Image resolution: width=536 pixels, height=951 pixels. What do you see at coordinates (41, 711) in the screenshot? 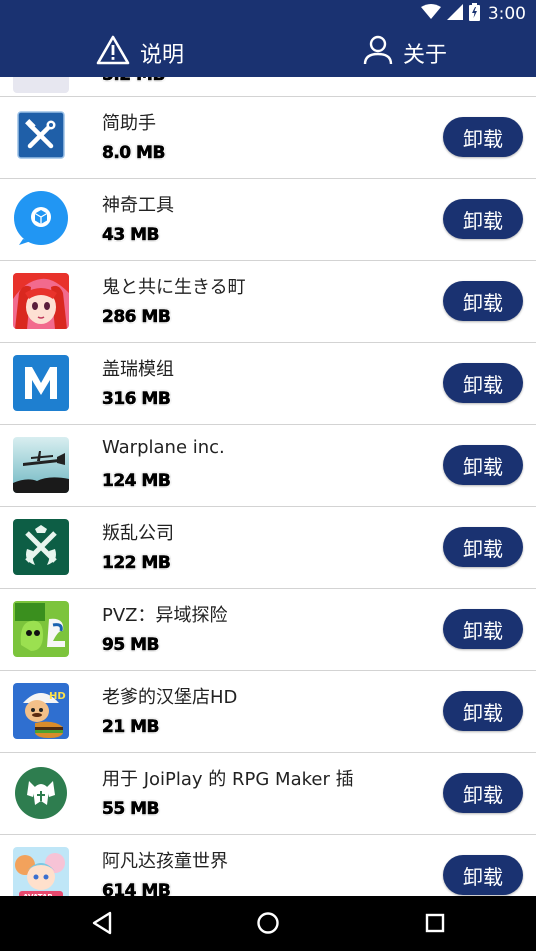
I see `burger-chef-icon: HD` at bounding box center [41, 711].